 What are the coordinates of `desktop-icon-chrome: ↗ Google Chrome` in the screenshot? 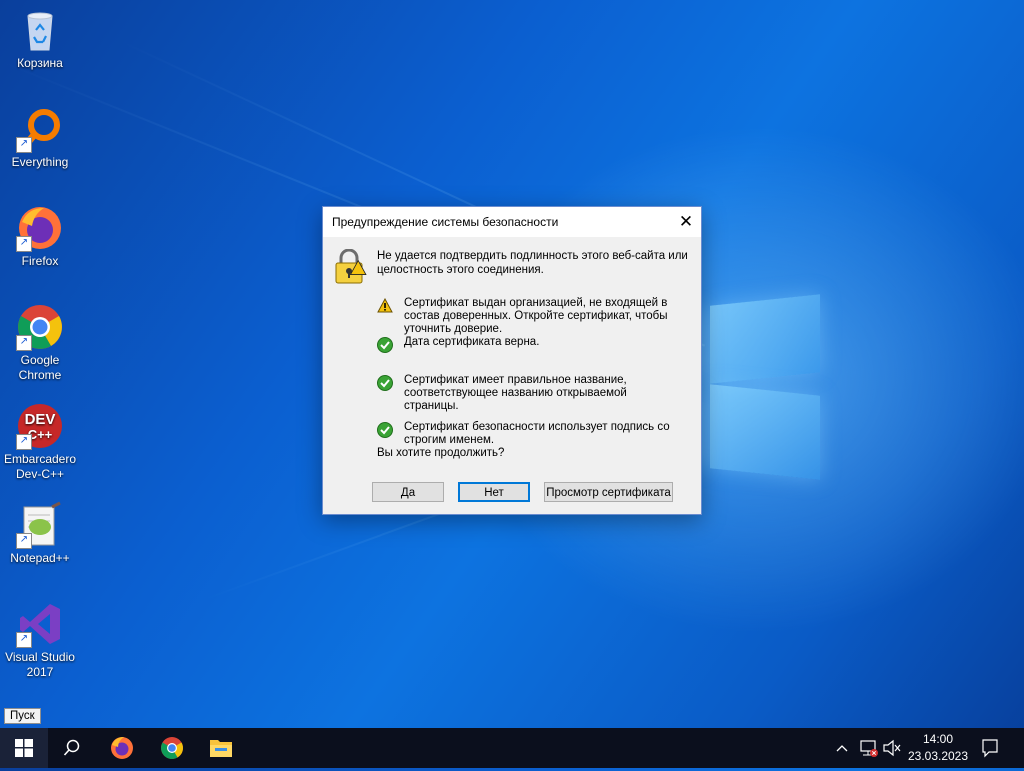 It's located at (40, 343).